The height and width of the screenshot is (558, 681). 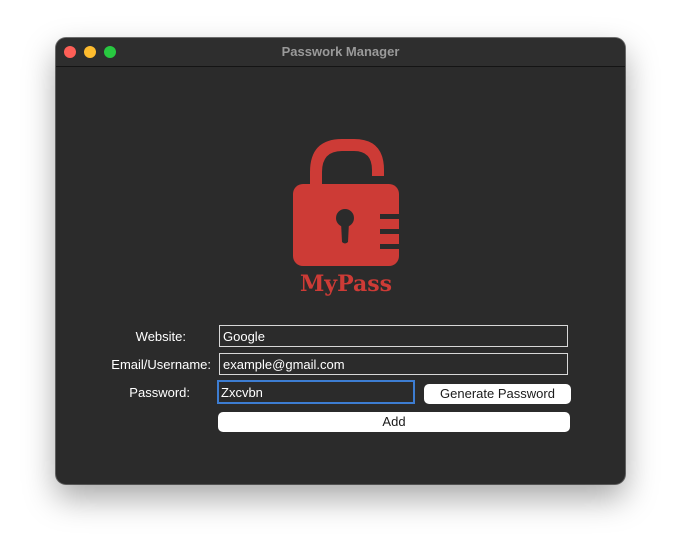 I want to click on website-input, so click(x=393, y=336).